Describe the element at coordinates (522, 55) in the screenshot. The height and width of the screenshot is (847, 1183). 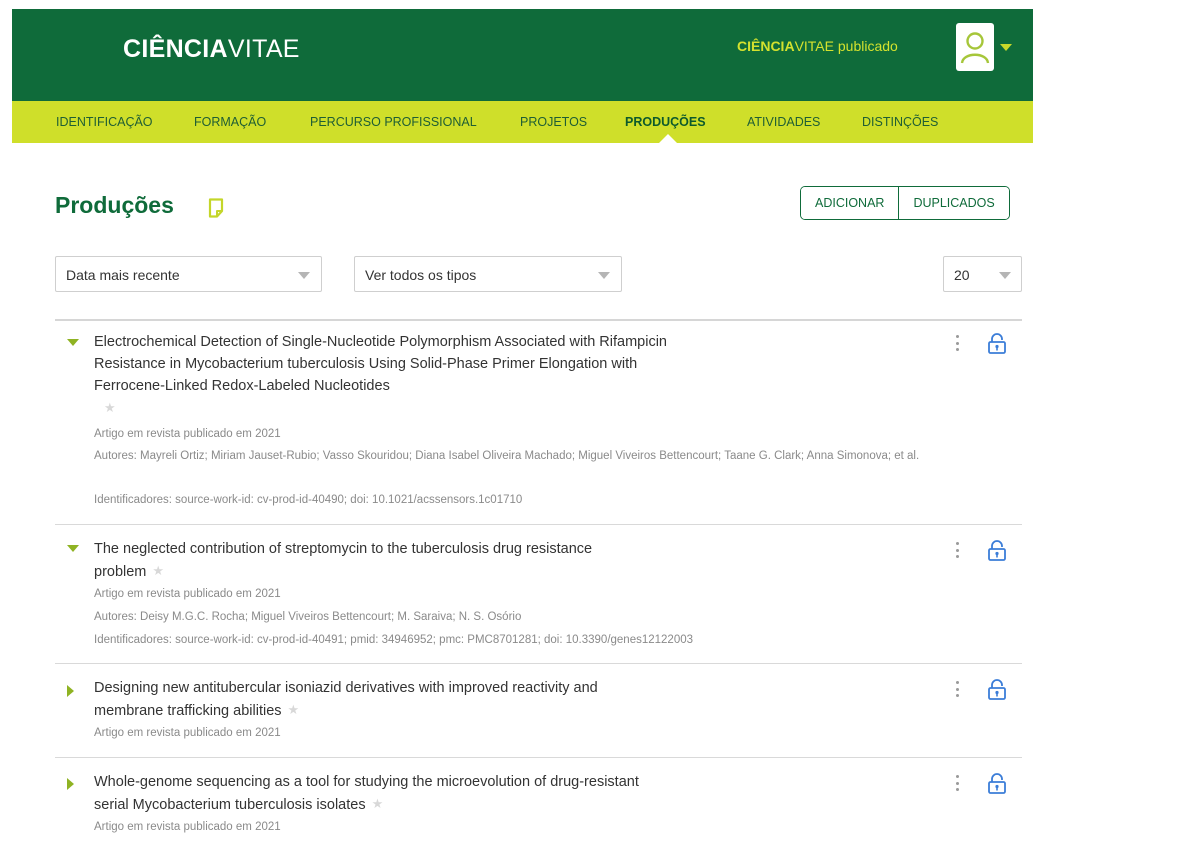
I see `app-header: CIÊNCIAVITAE CIÊNCIAVITAE publicado` at that location.